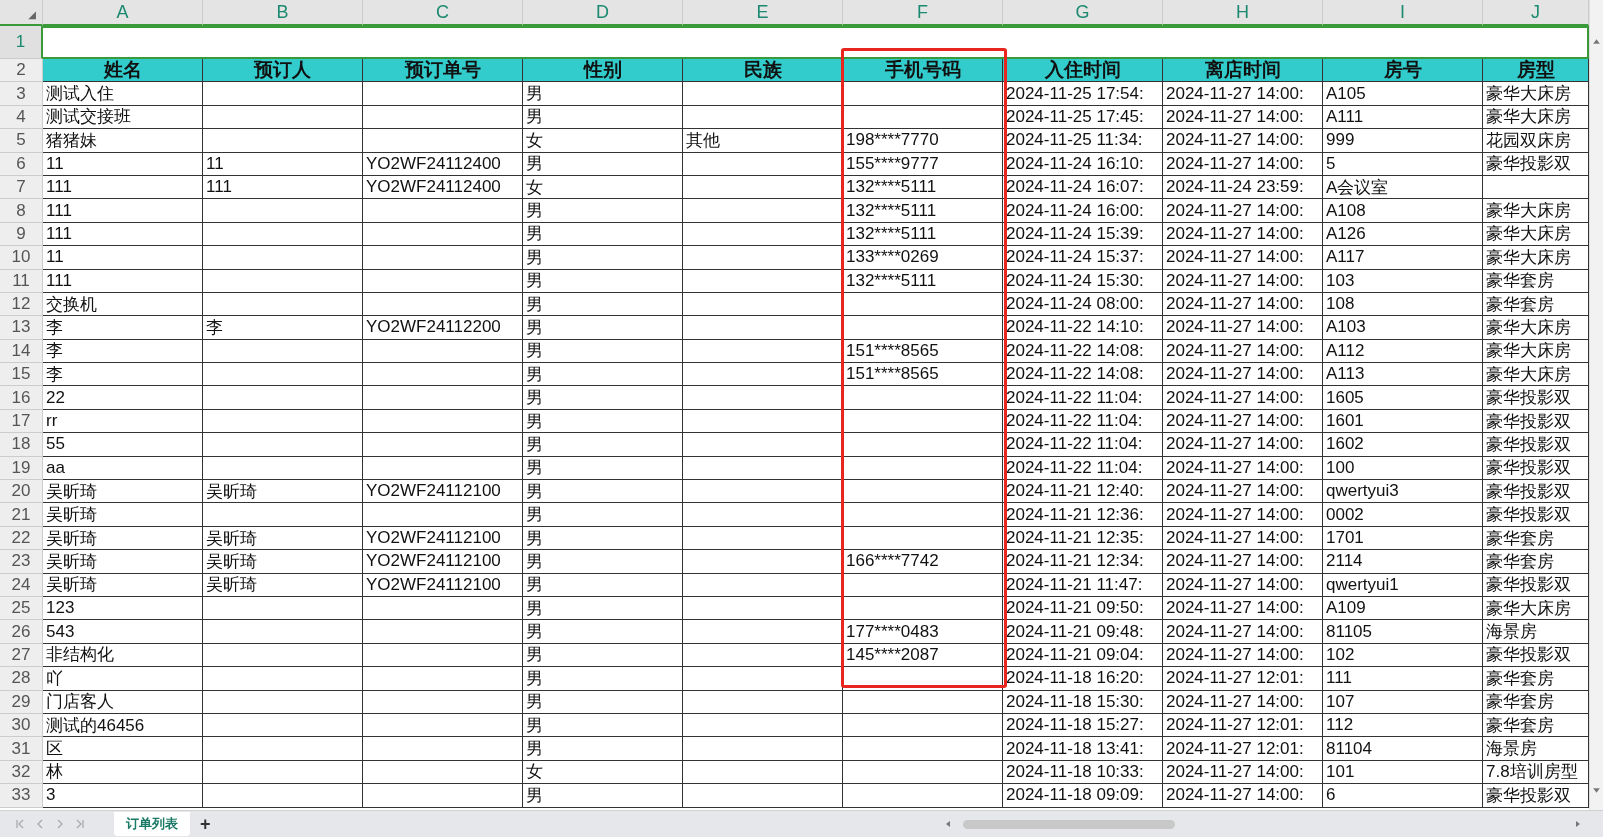  I want to click on table-cell: 11, so click(283, 164).